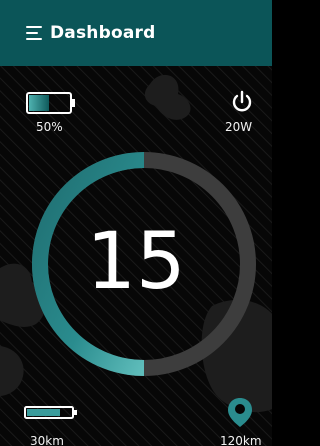 This screenshot has width=320, height=446. I want to click on battery-icon, so click(50, 103).